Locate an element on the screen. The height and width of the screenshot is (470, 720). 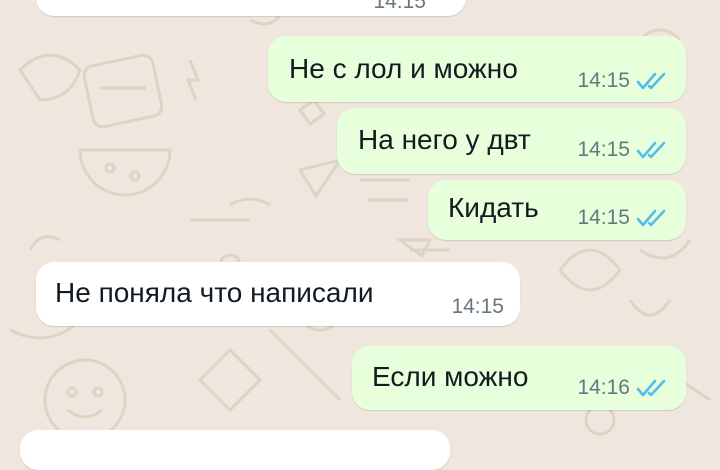
message-text: Не поняла что написали is located at coordinates (214, 292).